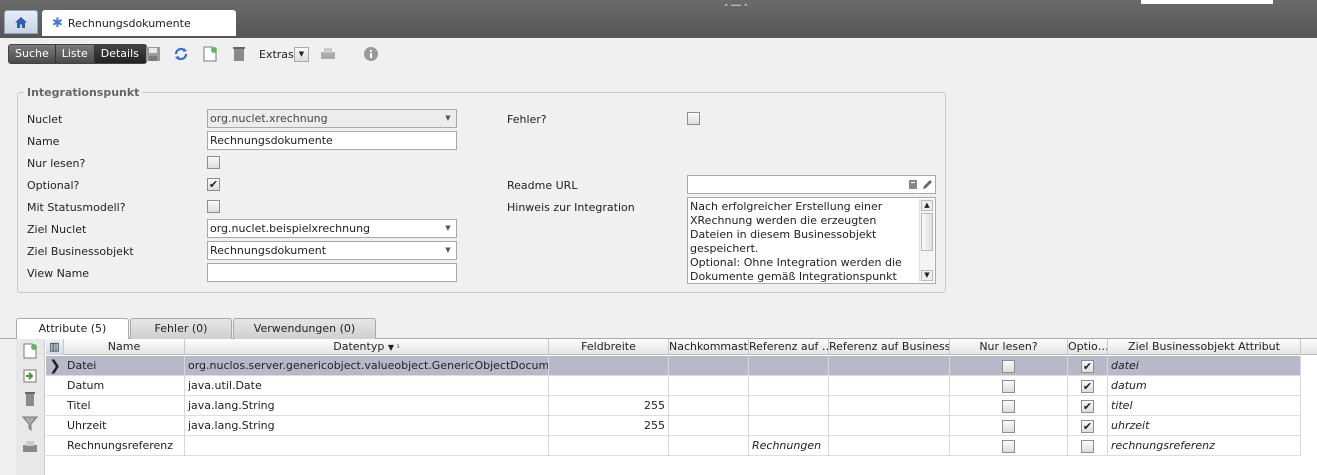  I want to click on col-name: Name, so click(124, 347).